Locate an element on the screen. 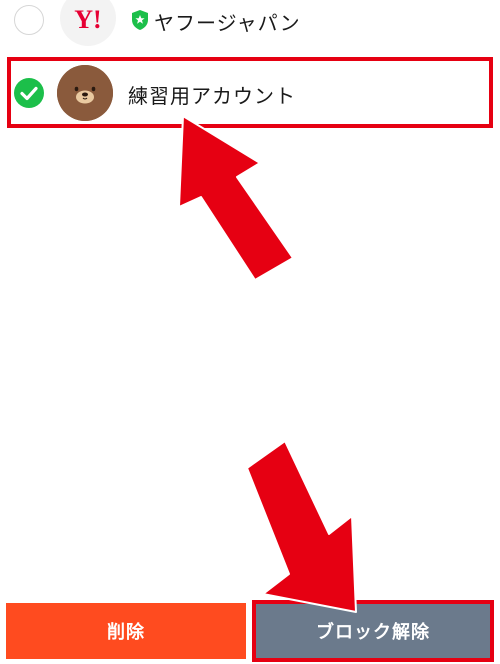 The height and width of the screenshot is (664, 500). brown-bear-avatar is located at coordinates (85, 93).